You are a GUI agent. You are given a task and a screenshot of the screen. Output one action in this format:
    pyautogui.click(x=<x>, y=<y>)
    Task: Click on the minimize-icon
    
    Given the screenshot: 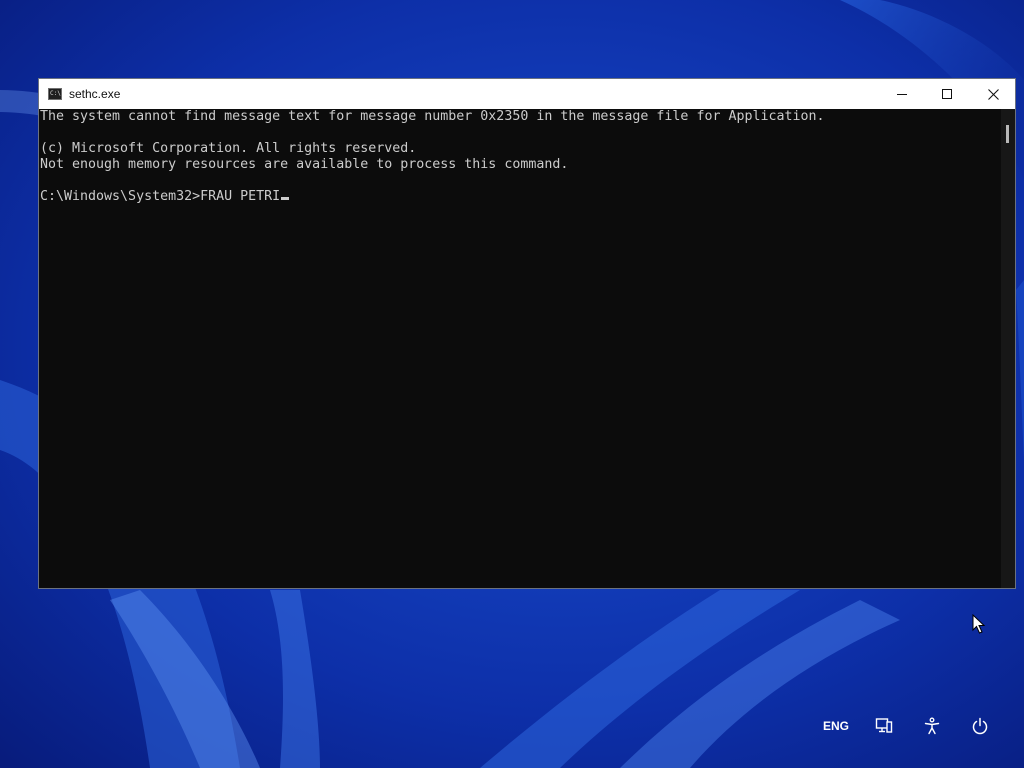 What is the action you would take?
    pyautogui.click(x=902, y=94)
    